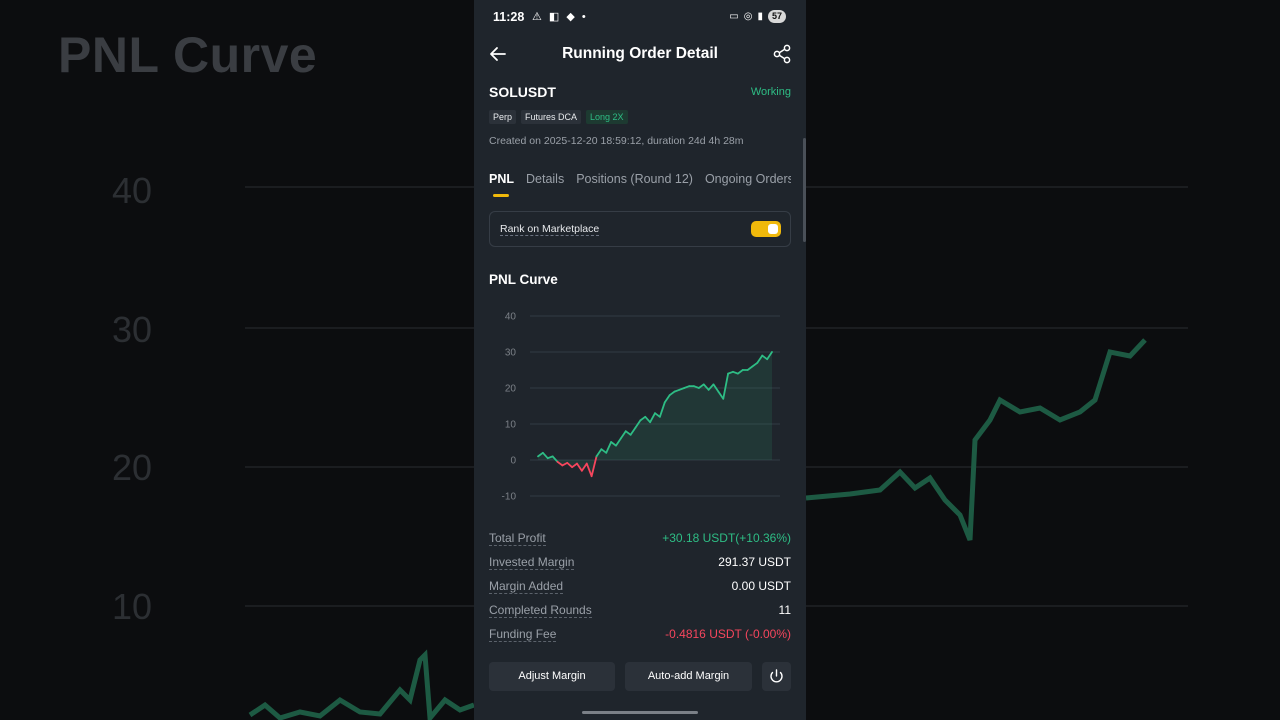  I want to click on status-time: 11:28, so click(509, 17).